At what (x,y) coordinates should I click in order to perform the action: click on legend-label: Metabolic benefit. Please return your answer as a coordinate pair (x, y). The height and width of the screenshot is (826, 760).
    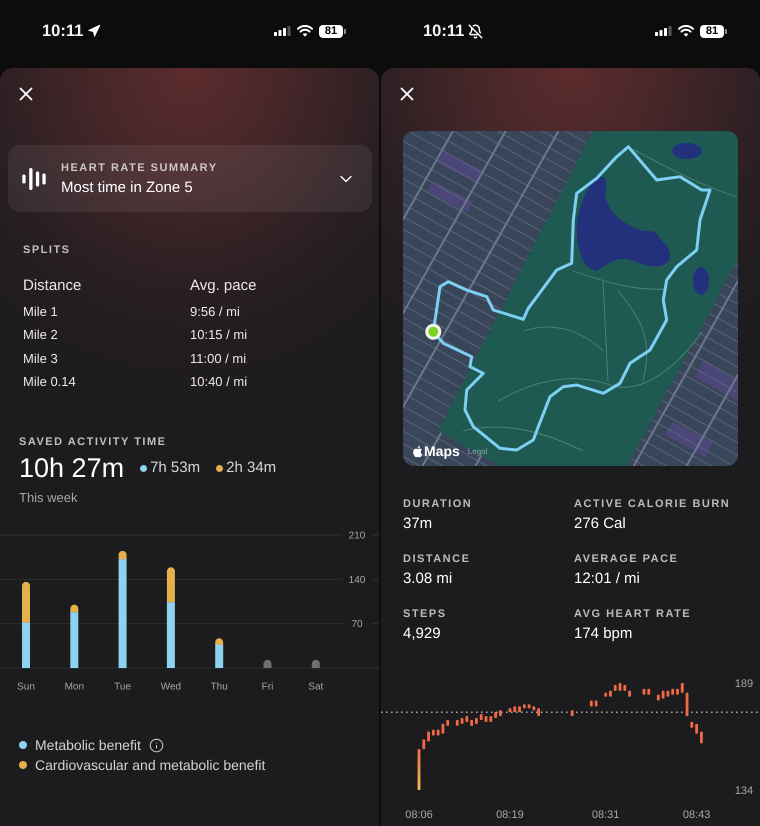
    Looking at the image, I should click on (88, 745).